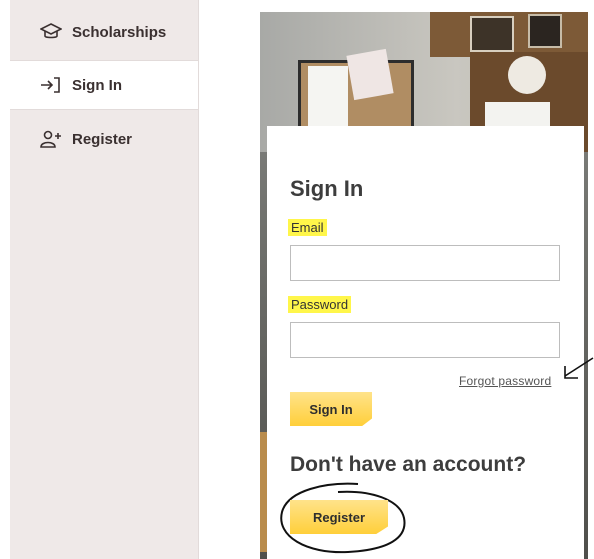 The width and height of the screenshot is (594, 559). Describe the element at coordinates (97, 85) in the screenshot. I see `sidebar-item-label: Sign In` at that location.